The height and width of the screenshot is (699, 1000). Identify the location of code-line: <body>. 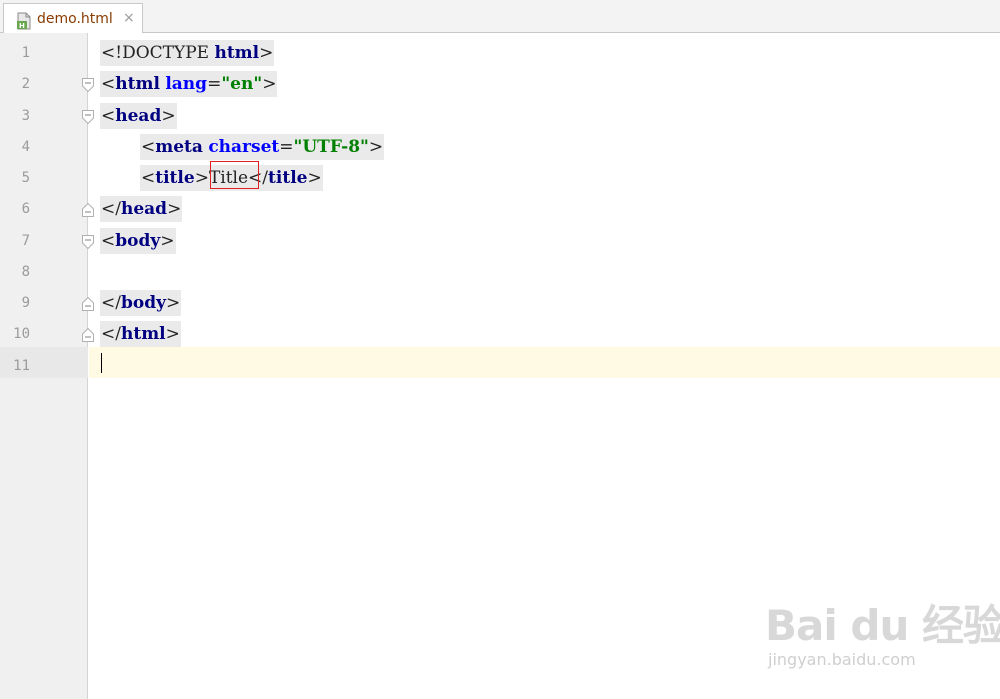
(138, 241).